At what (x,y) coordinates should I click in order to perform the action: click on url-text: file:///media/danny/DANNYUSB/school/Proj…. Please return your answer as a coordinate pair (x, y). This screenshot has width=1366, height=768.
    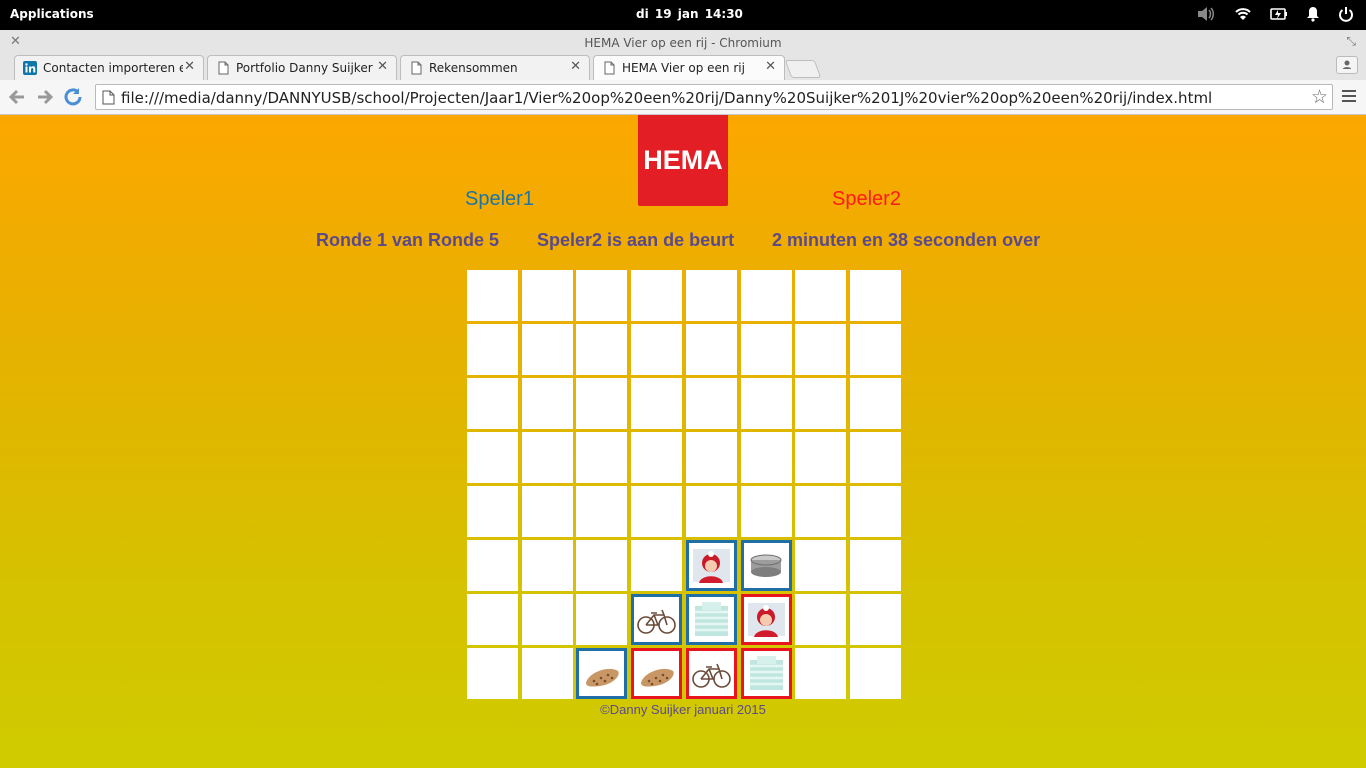
    Looking at the image, I should click on (666, 98).